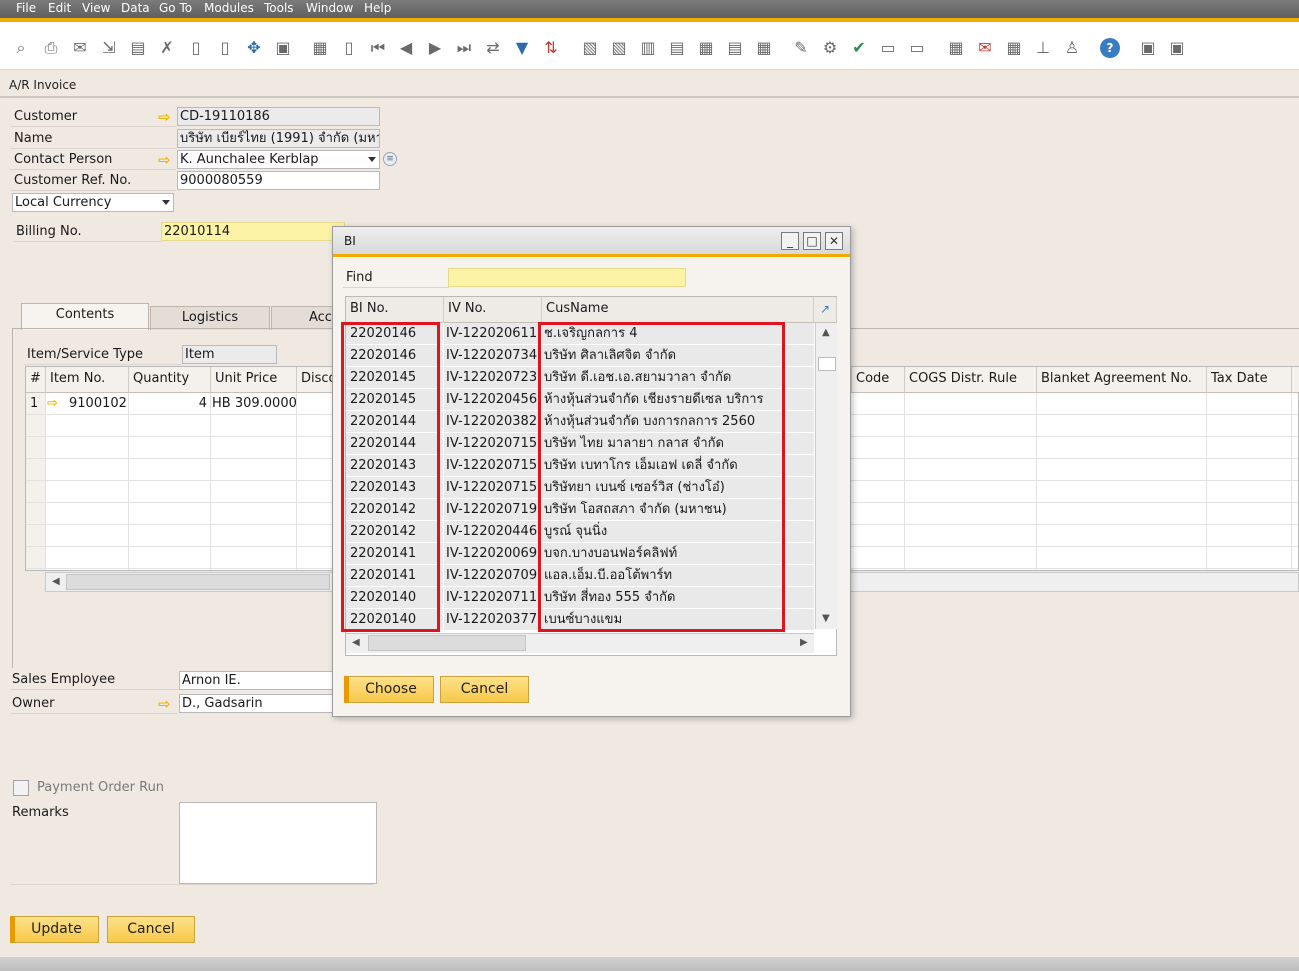 The height and width of the screenshot is (971, 1299). Describe the element at coordinates (812, 241) in the screenshot. I see `maximize-icon: □` at that location.